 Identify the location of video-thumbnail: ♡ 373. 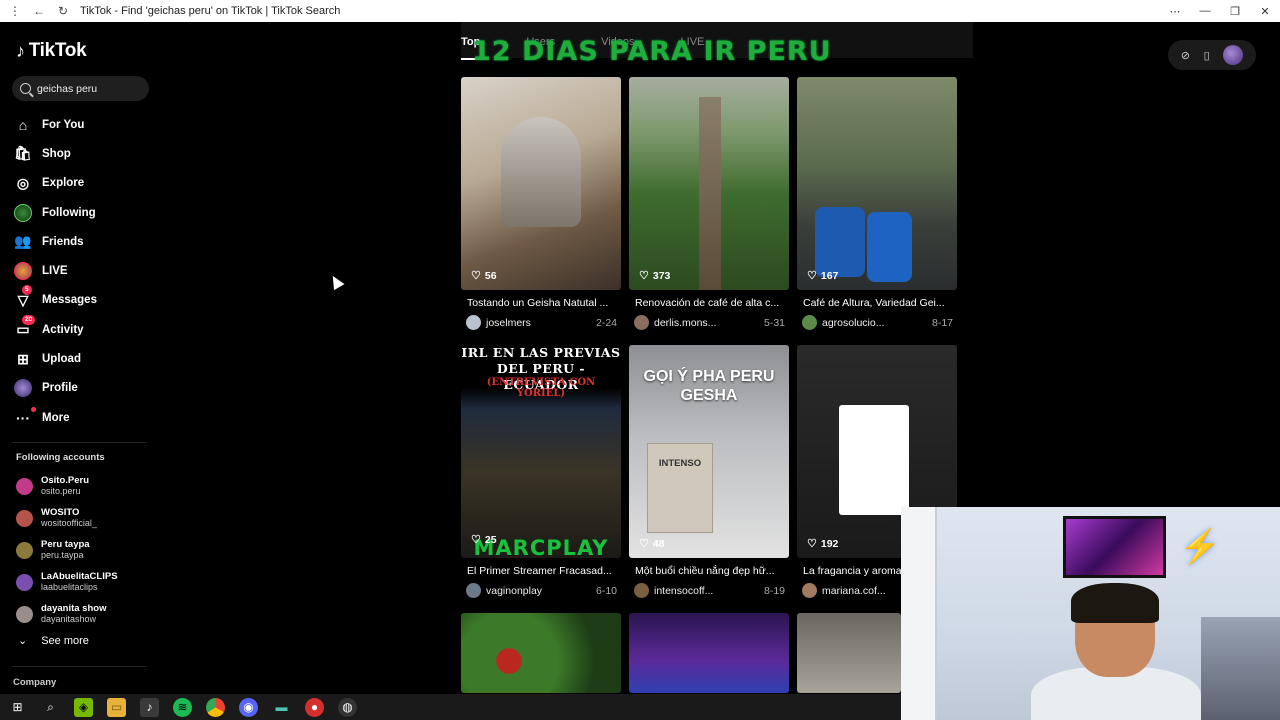
(709, 183).